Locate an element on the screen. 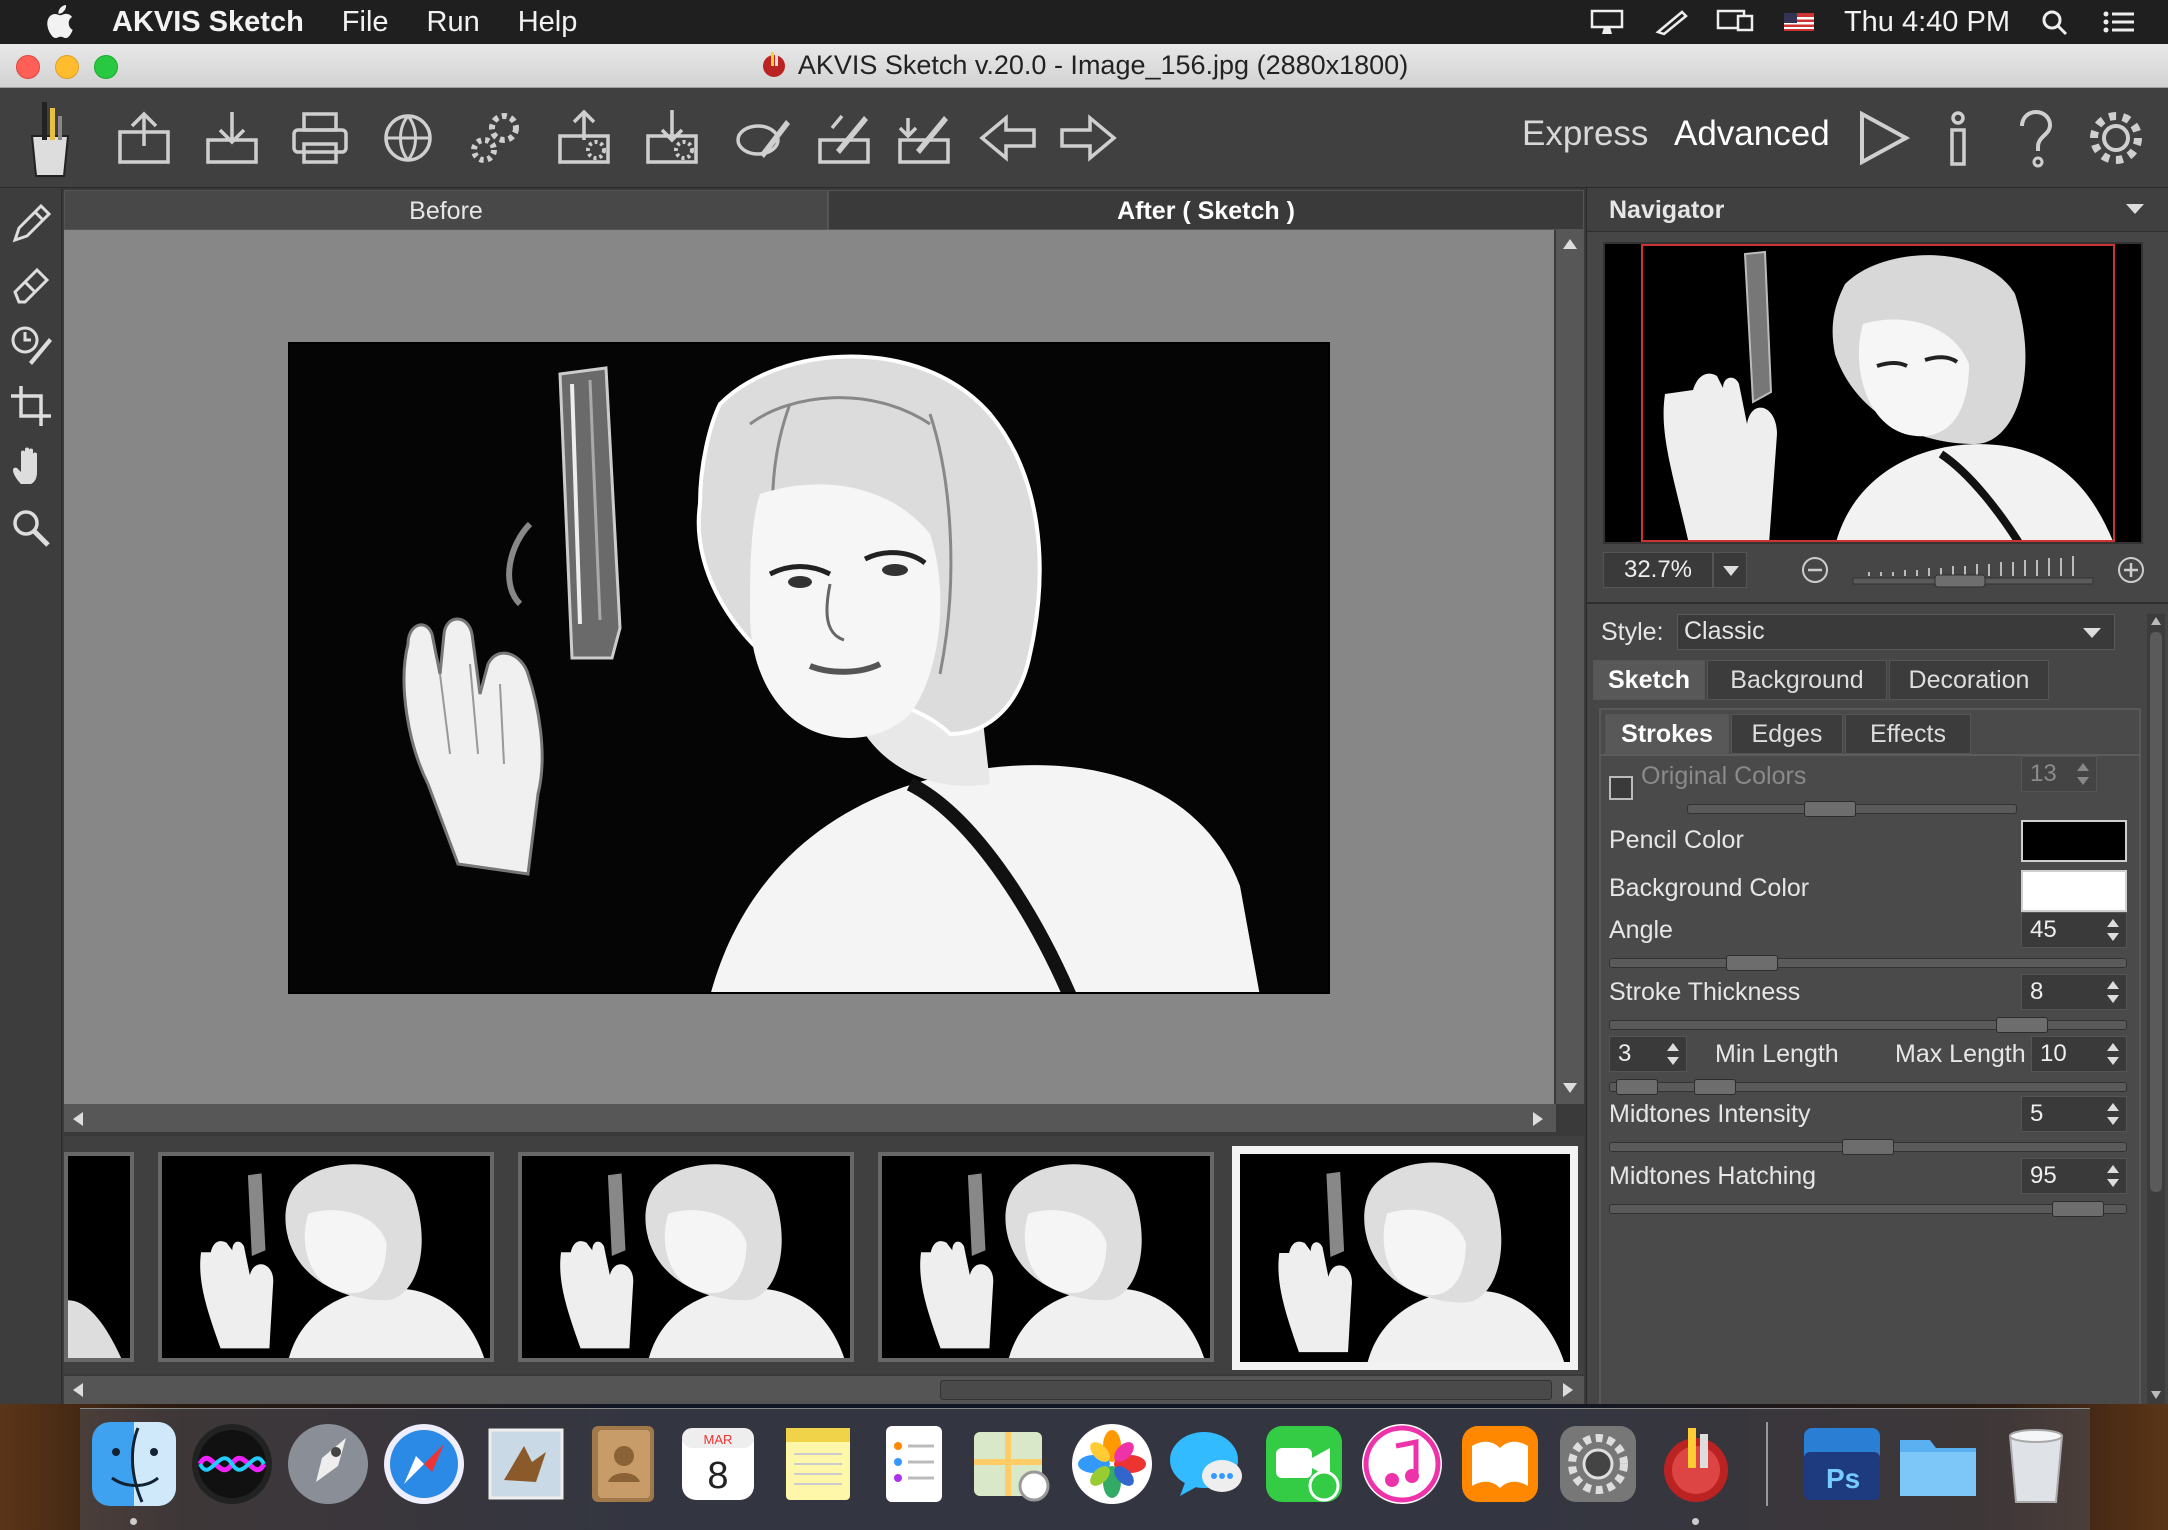 The image size is (2168, 1530). notes-icon is located at coordinates (818, 1464).